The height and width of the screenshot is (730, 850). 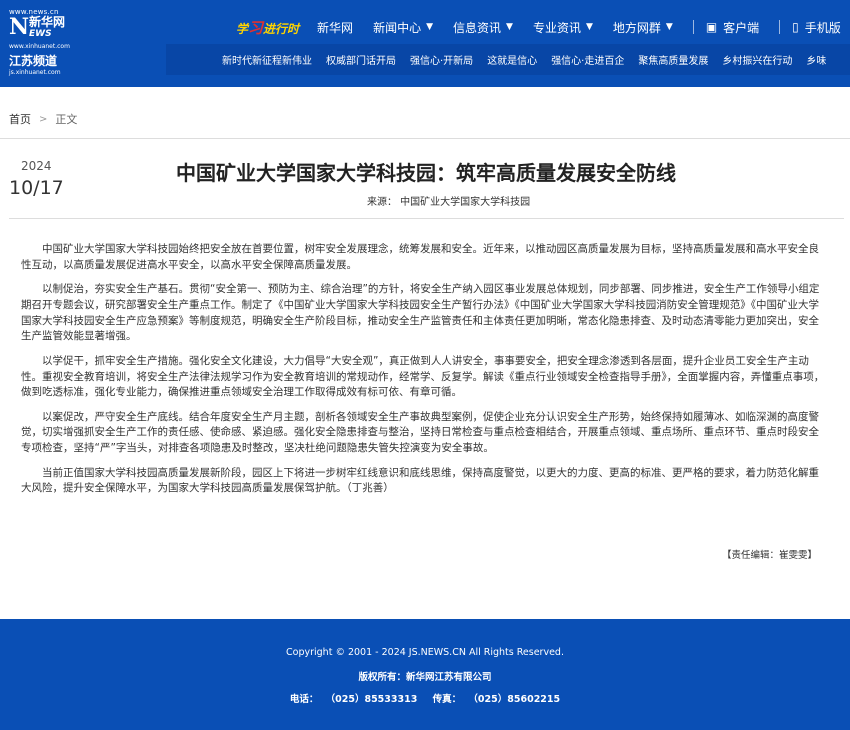 What do you see at coordinates (757, 59) in the screenshot?
I see `subnav-item: 乡村振兴在行动` at bounding box center [757, 59].